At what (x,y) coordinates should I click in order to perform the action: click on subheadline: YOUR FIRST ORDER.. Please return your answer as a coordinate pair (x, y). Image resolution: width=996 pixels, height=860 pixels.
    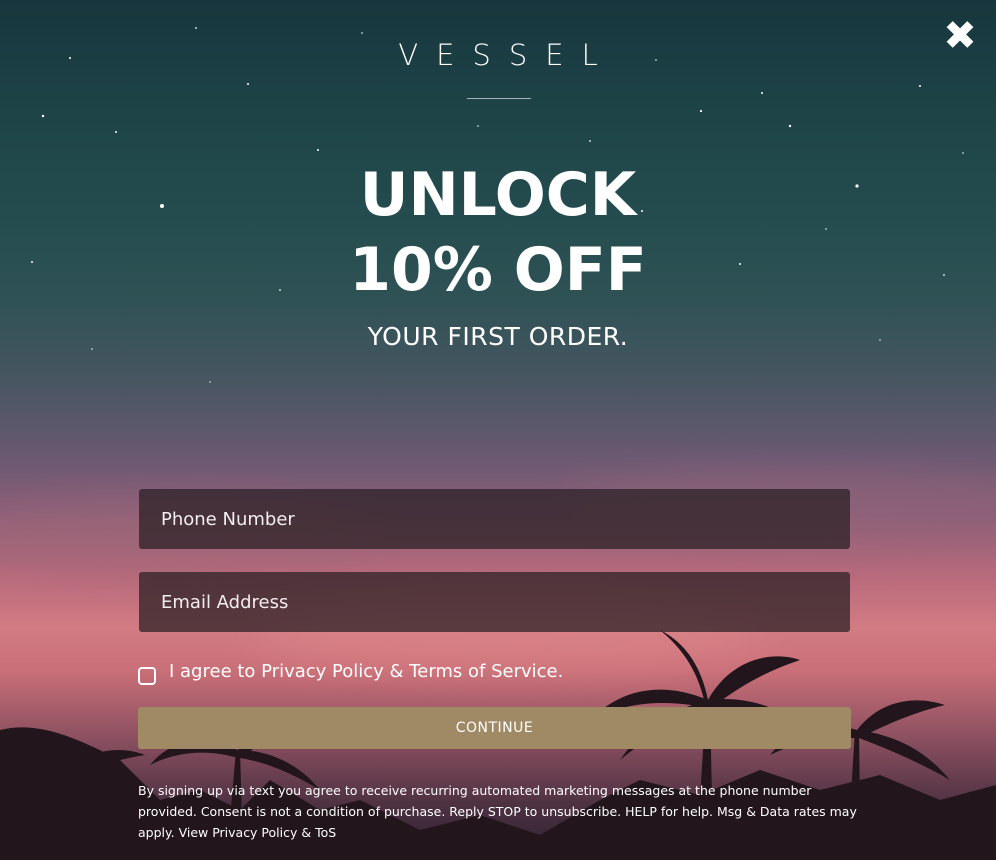
    Looking at the image, I should click on (498, 336).